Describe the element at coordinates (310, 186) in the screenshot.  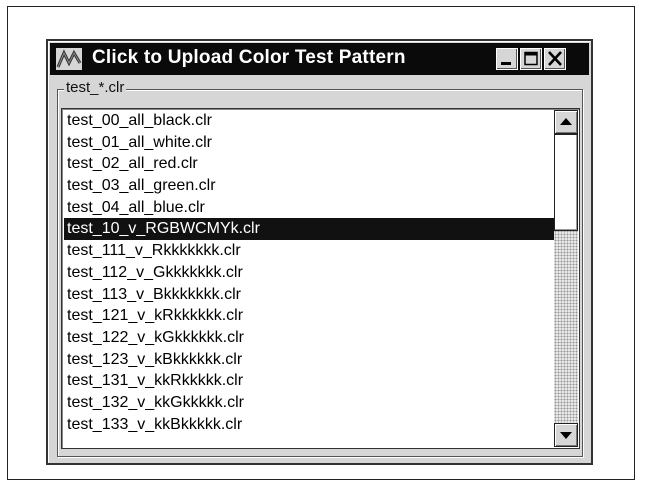
I see `list-item: test_03_all_green.clr` at that location.